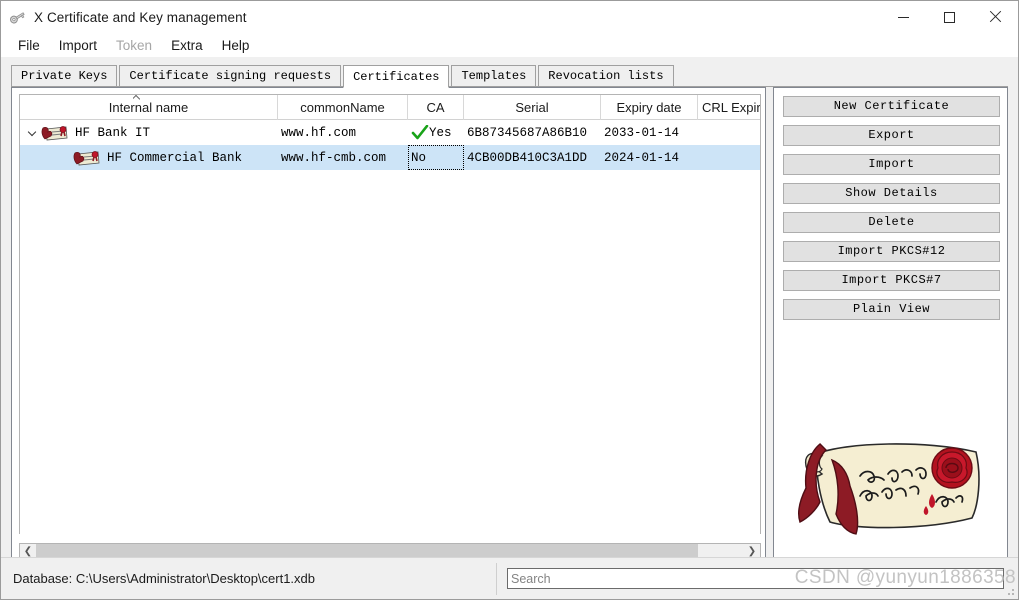  What do you see at coordinates (29, 45) in the screenshot?
I see `menu-item-file: File` at bounding box center [29, 45].